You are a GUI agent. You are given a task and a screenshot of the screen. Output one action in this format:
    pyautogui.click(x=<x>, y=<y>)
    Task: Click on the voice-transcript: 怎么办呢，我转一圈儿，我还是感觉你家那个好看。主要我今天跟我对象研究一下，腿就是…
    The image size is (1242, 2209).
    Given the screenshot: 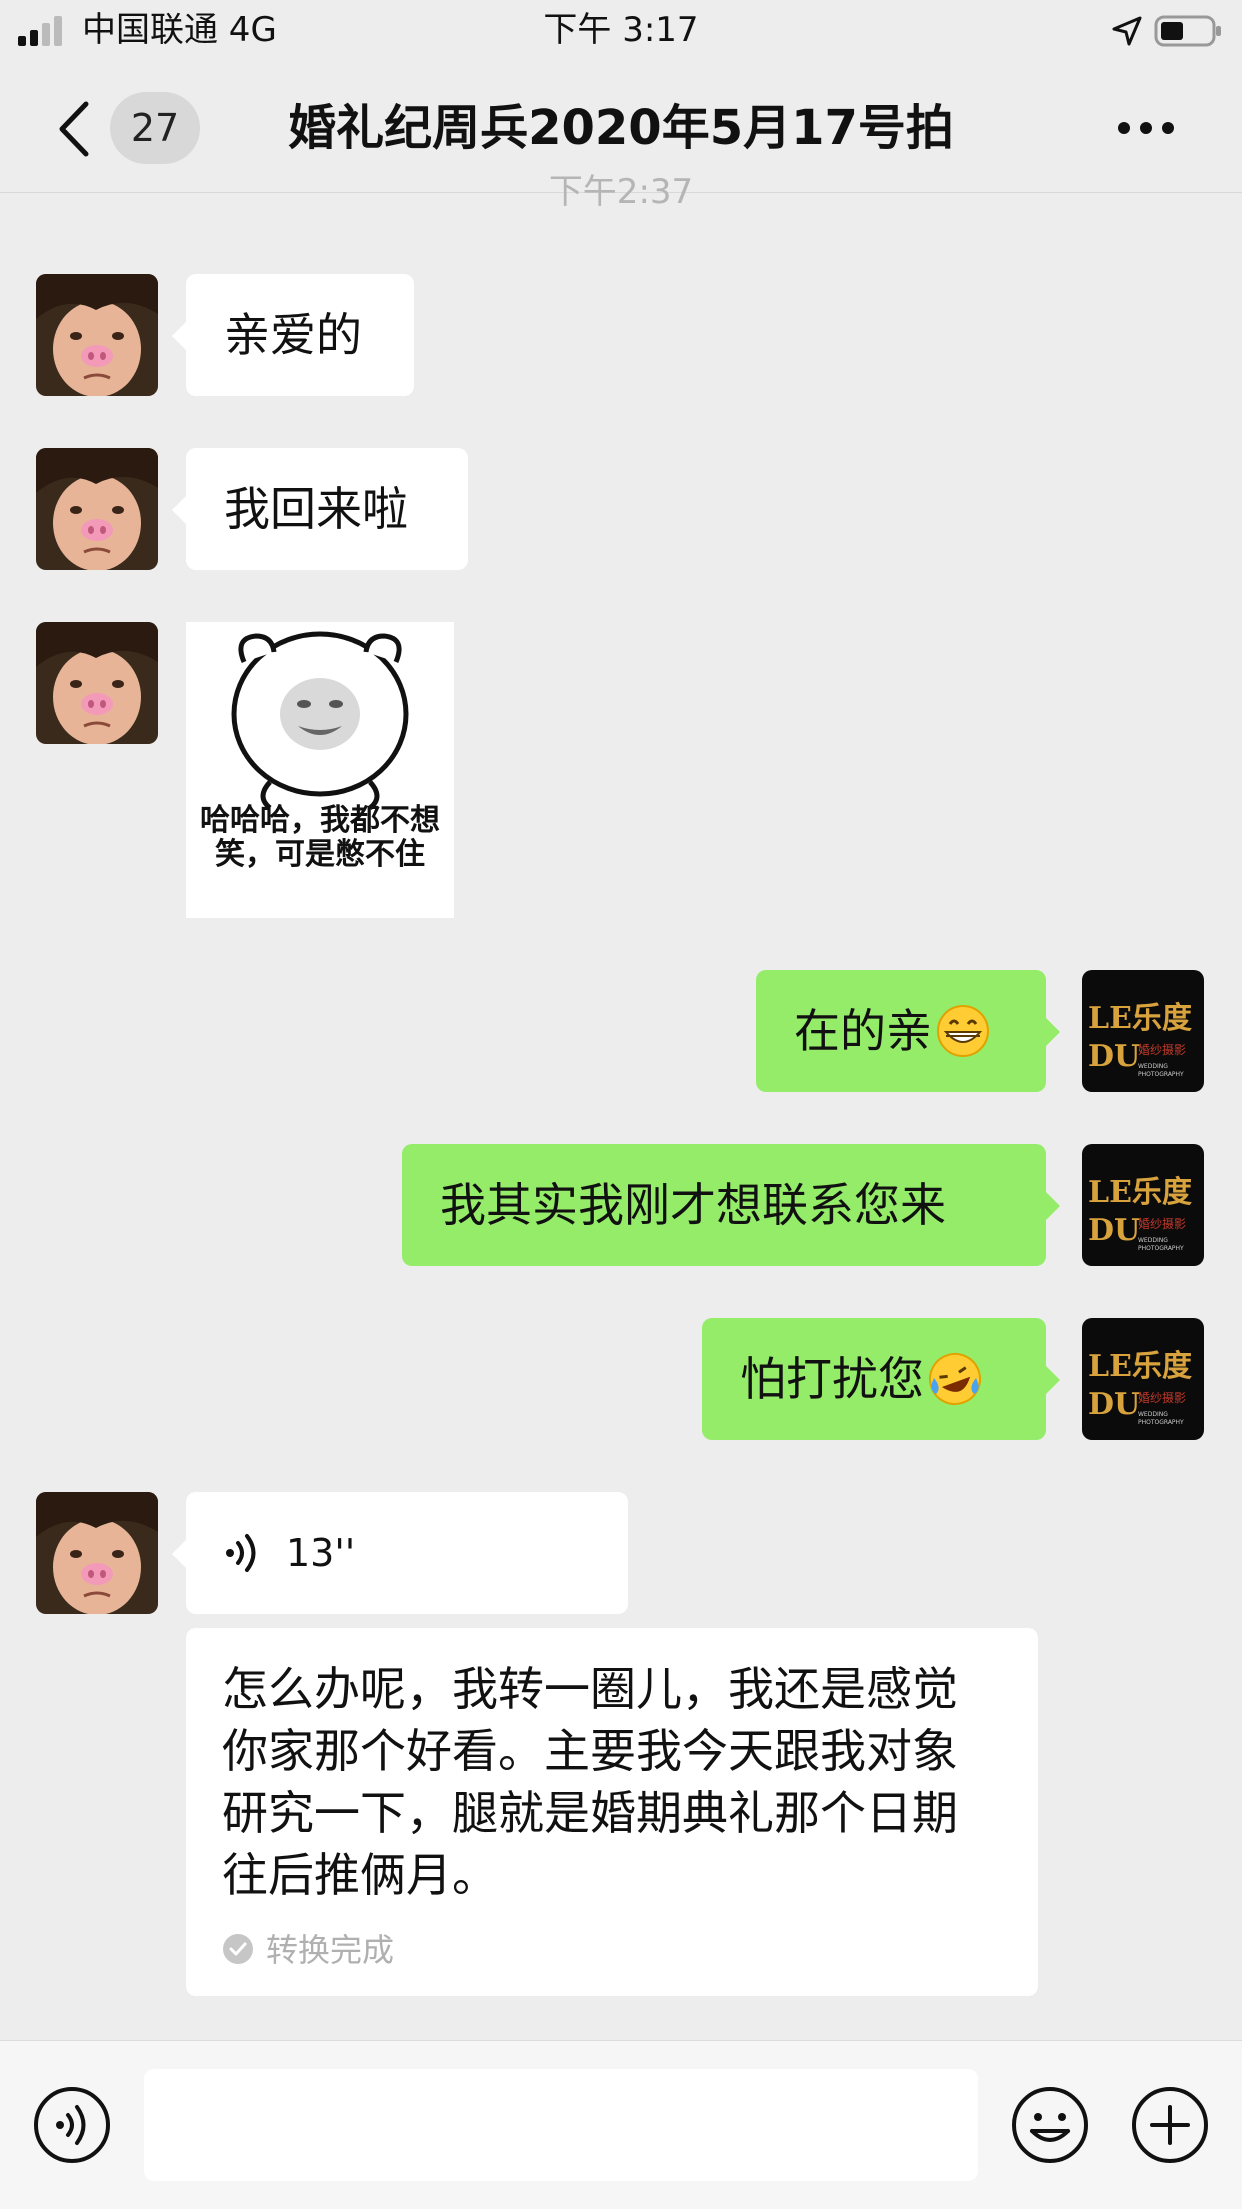 What is the action you would take?
    pyautogui.click(x=612, y=1812)
    